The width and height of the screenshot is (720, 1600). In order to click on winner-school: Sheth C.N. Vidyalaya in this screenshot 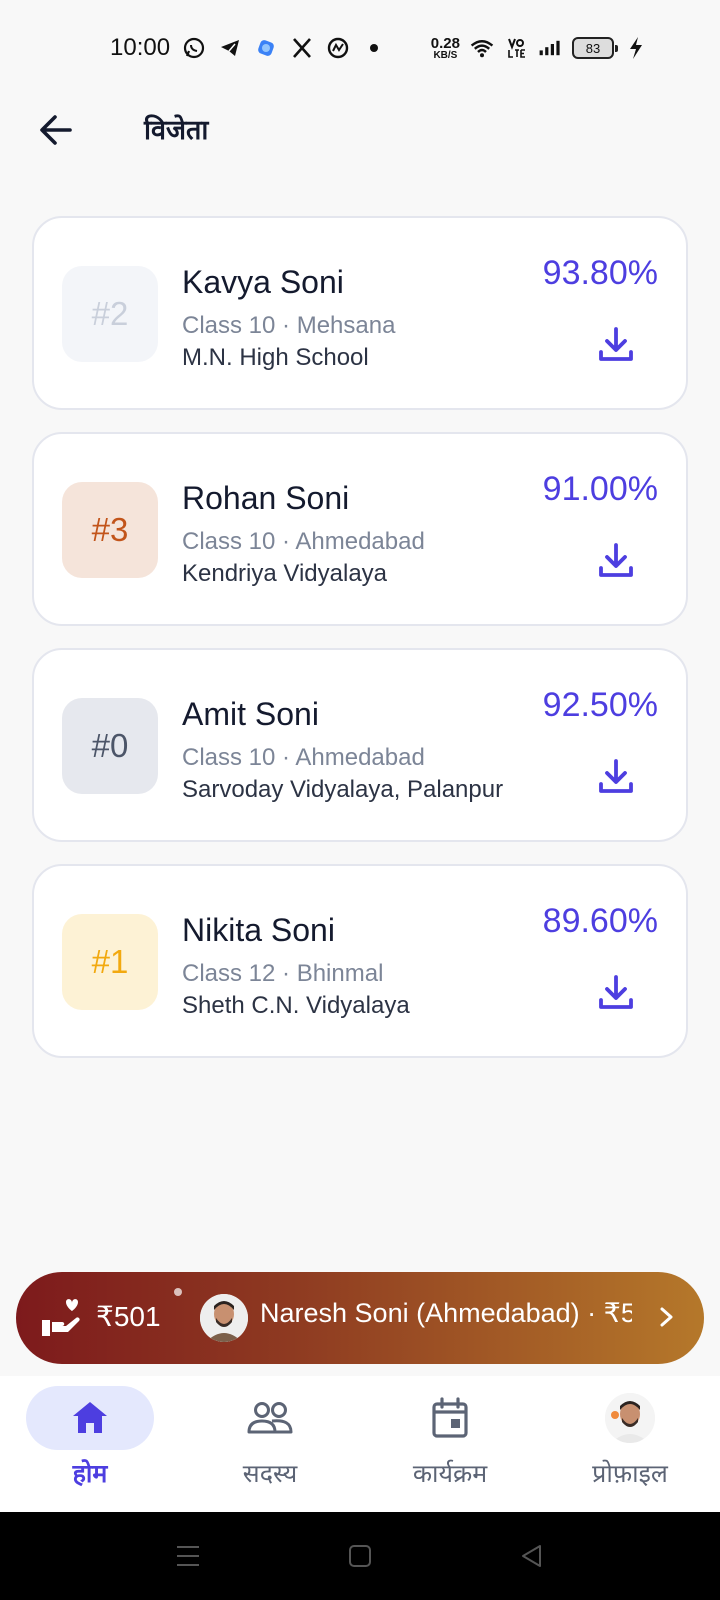, I will do `click(296, 1005)`.